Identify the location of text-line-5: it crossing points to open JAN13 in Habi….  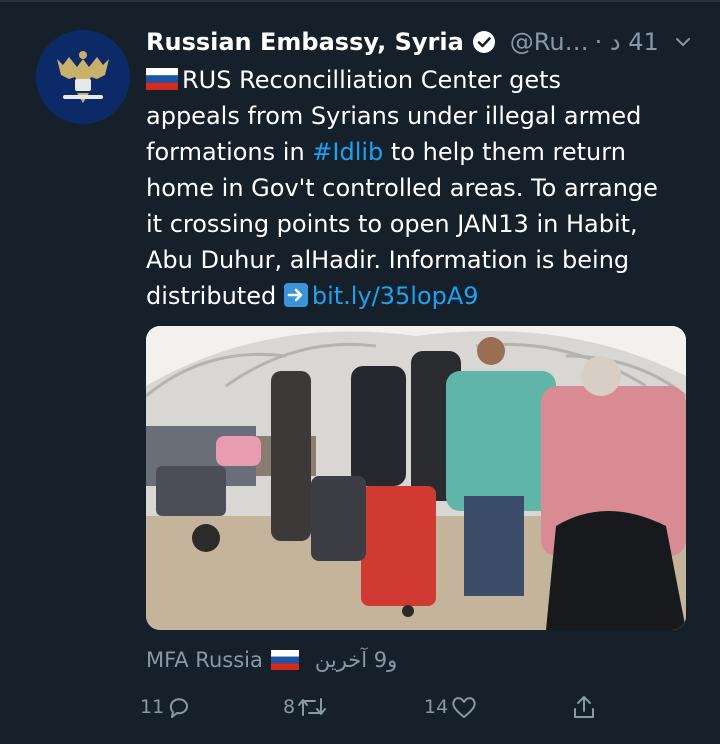
(392, 224).